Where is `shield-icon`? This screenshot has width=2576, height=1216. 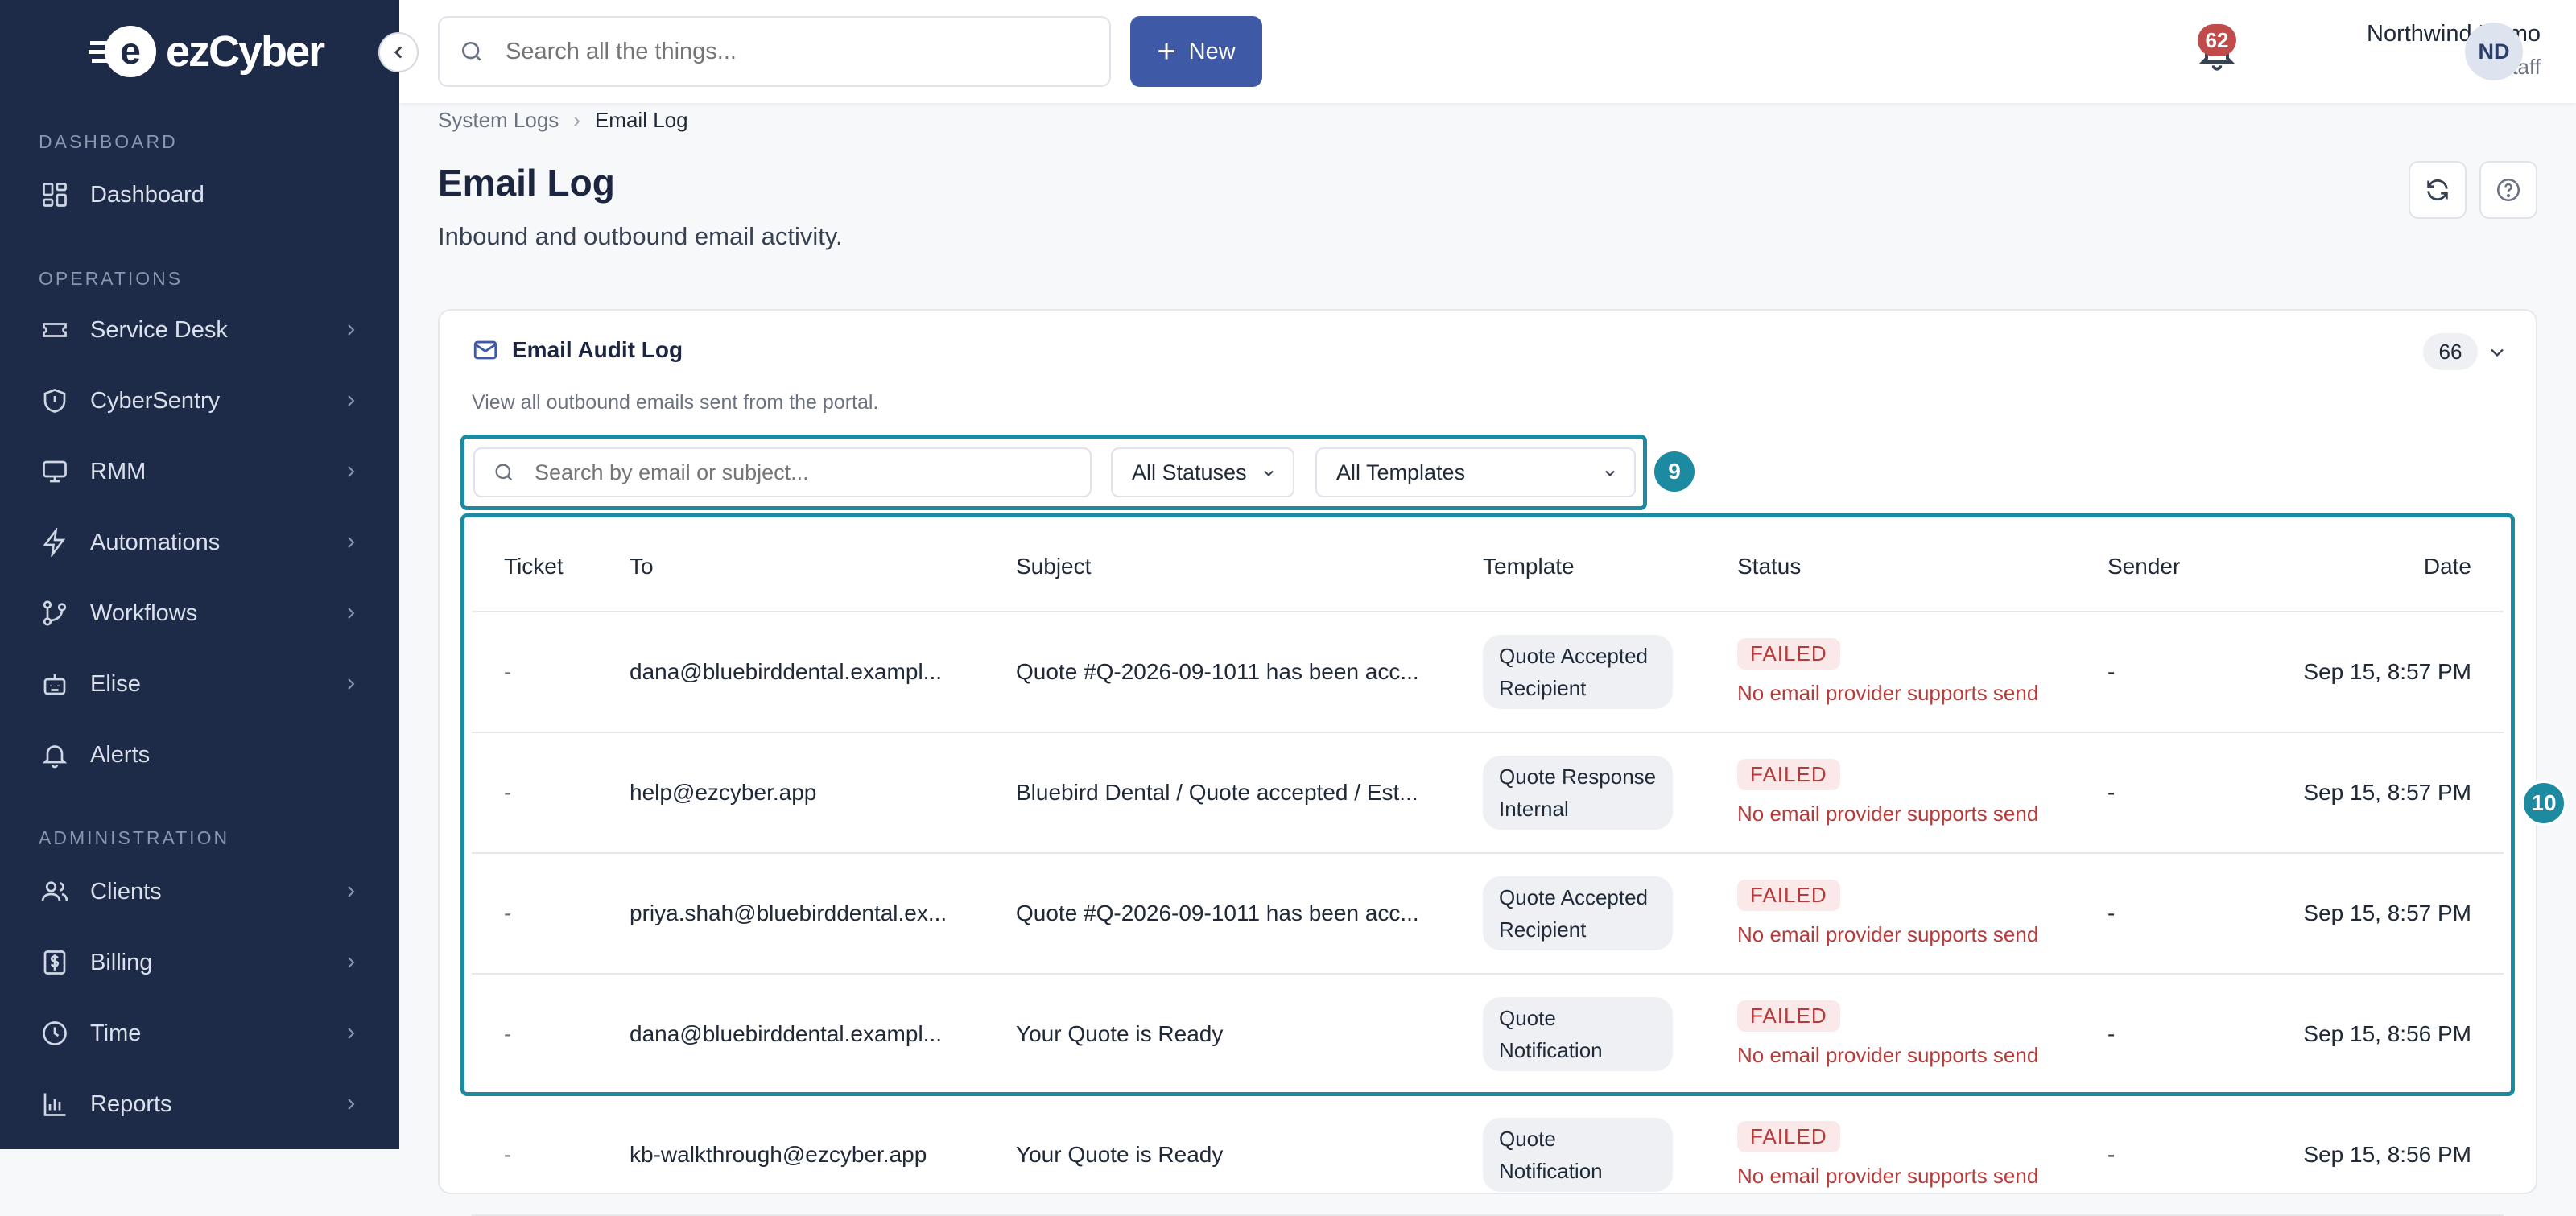
shield-icon is located at coordinates (55, 401).